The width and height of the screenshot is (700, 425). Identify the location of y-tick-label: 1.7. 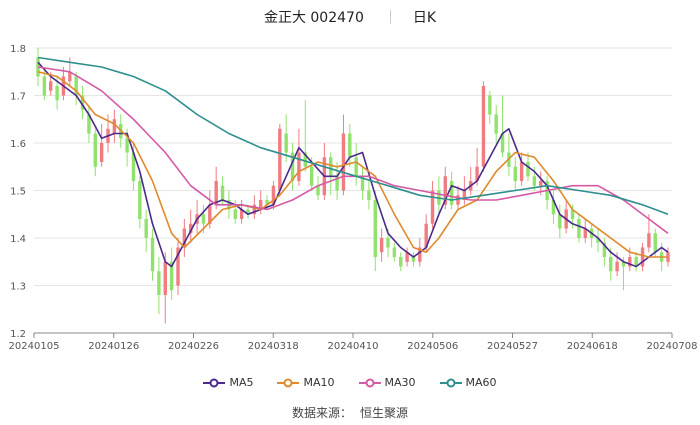
(18, 97).